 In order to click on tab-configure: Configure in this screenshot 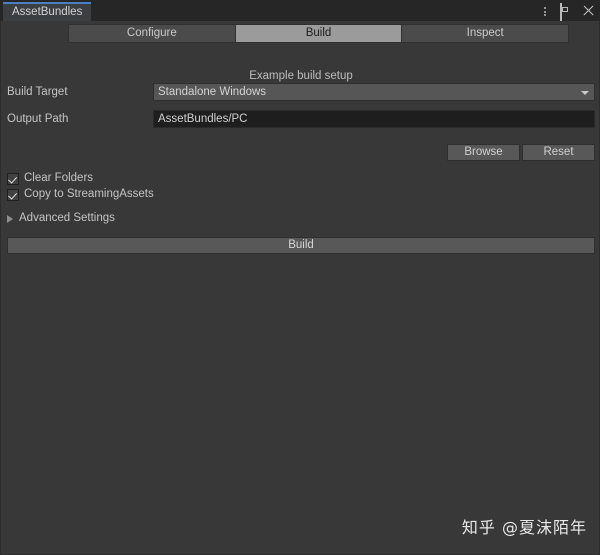, I will do `click(151, 33)`.